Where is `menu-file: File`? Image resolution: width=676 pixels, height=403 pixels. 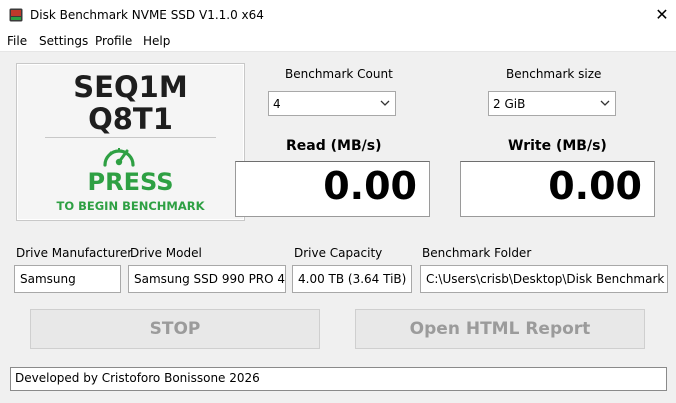 menu-file: File is located at coordinates (17, 41).